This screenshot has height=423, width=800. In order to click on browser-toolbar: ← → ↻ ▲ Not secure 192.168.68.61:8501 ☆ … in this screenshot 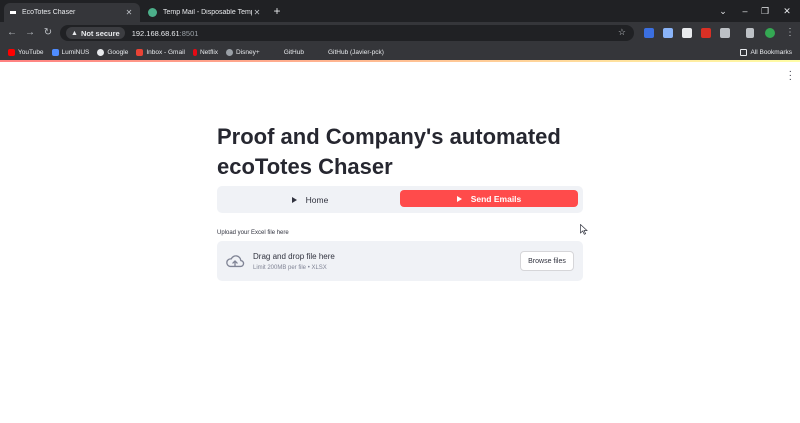, I will do `click(400, 33)`.